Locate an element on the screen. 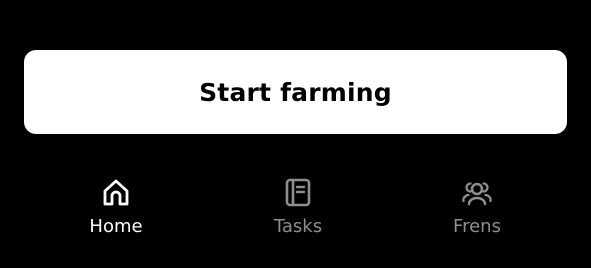 The width and height of the screenshot is (591, 268). tasks-icon is located at coordinates (298, 192).